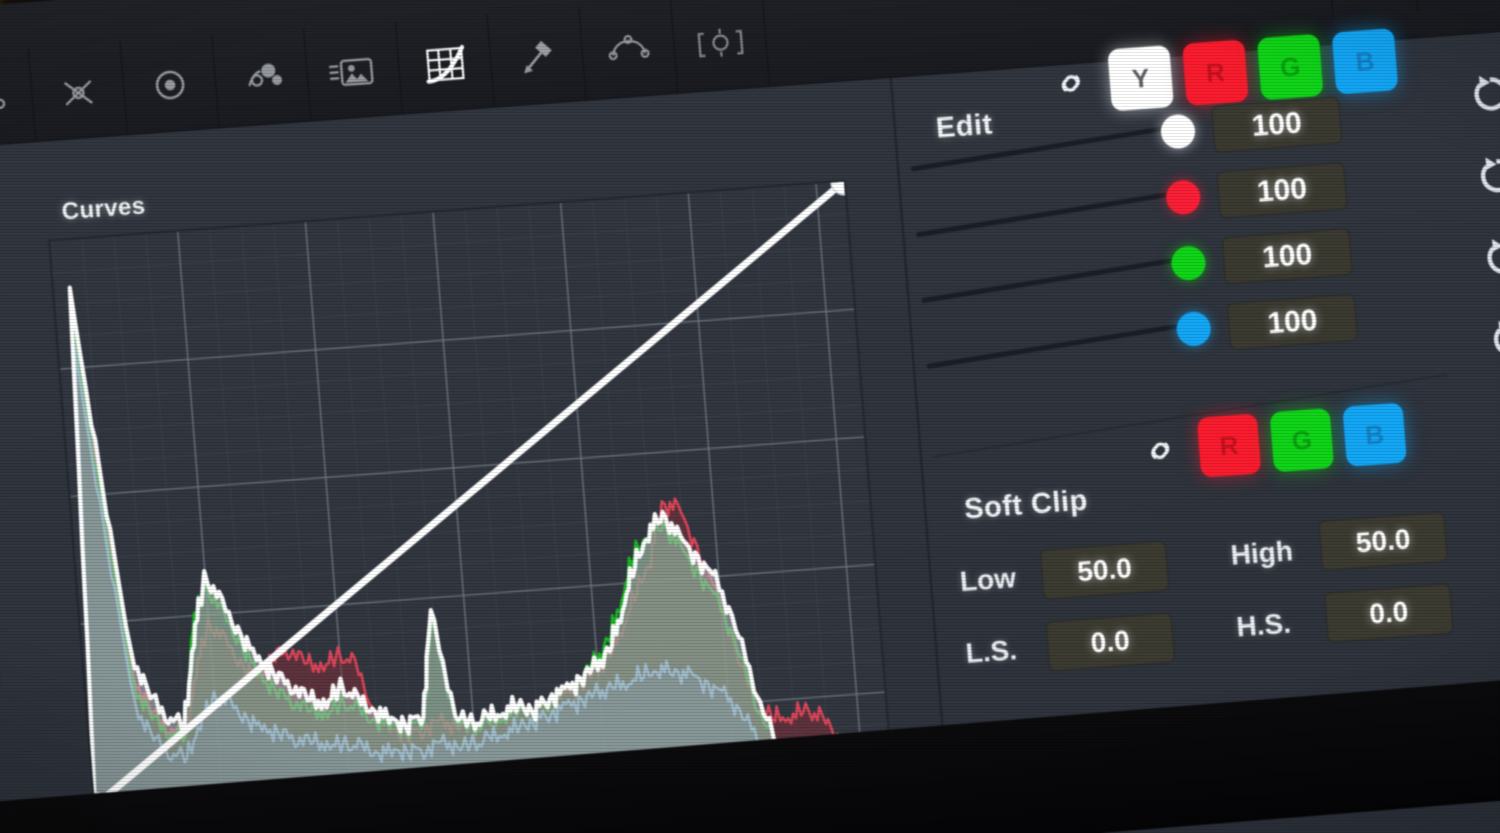 The height and width of the screenshot is (833, 1500). What do you see at coordinates (1188, 263) in the screenshot?
I see `slider-knob-g` at bounding box center [1188, 263].